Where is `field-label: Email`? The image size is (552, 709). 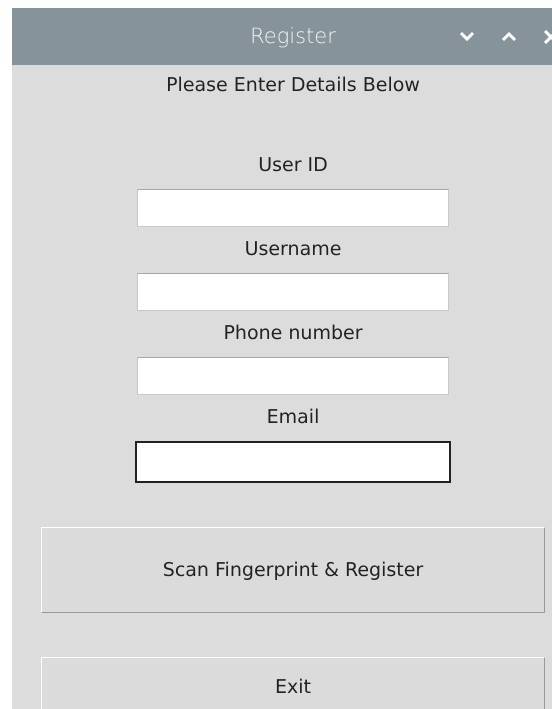
field-label: Email is located at coordinates (293, 417).